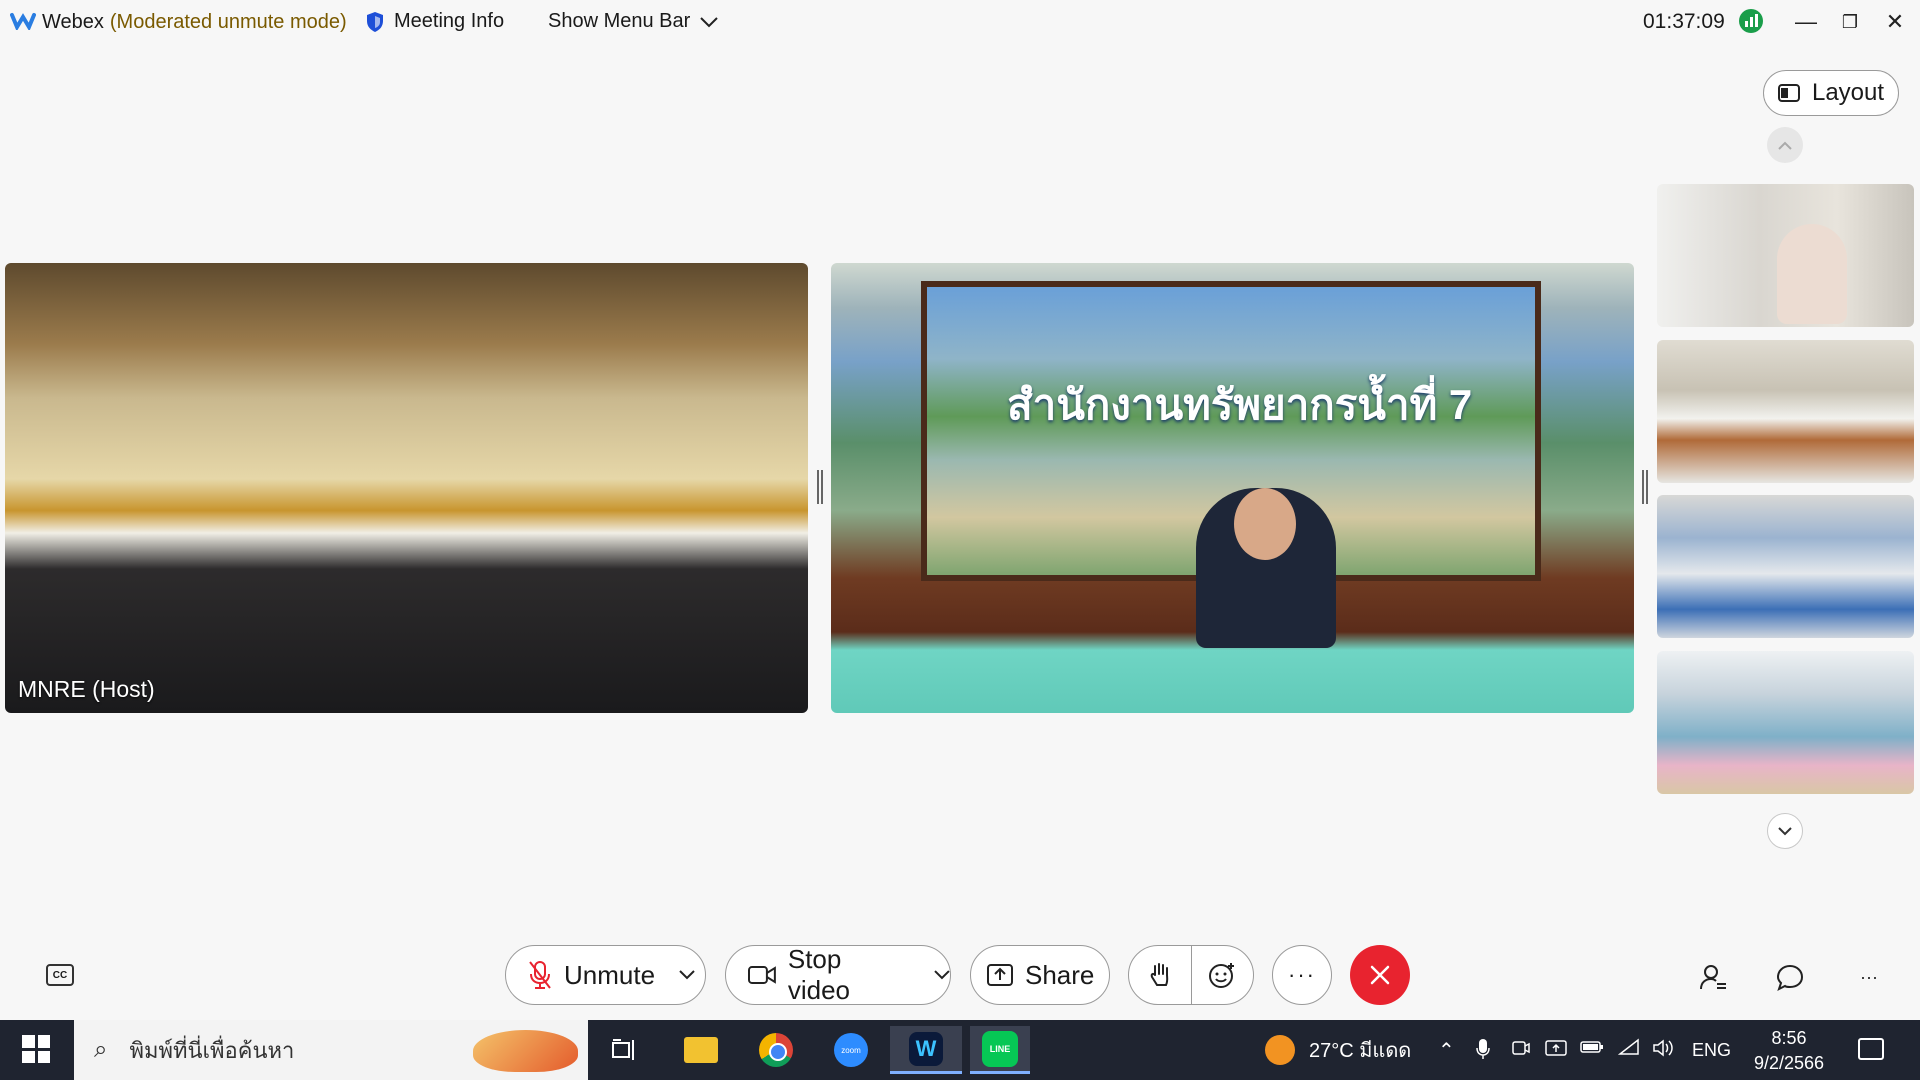 The height and width of the screenshot is (1080, 1920). Describe the element at coordinates (1060, 974) in the screenshot. I see `share-label: Share` at that location.